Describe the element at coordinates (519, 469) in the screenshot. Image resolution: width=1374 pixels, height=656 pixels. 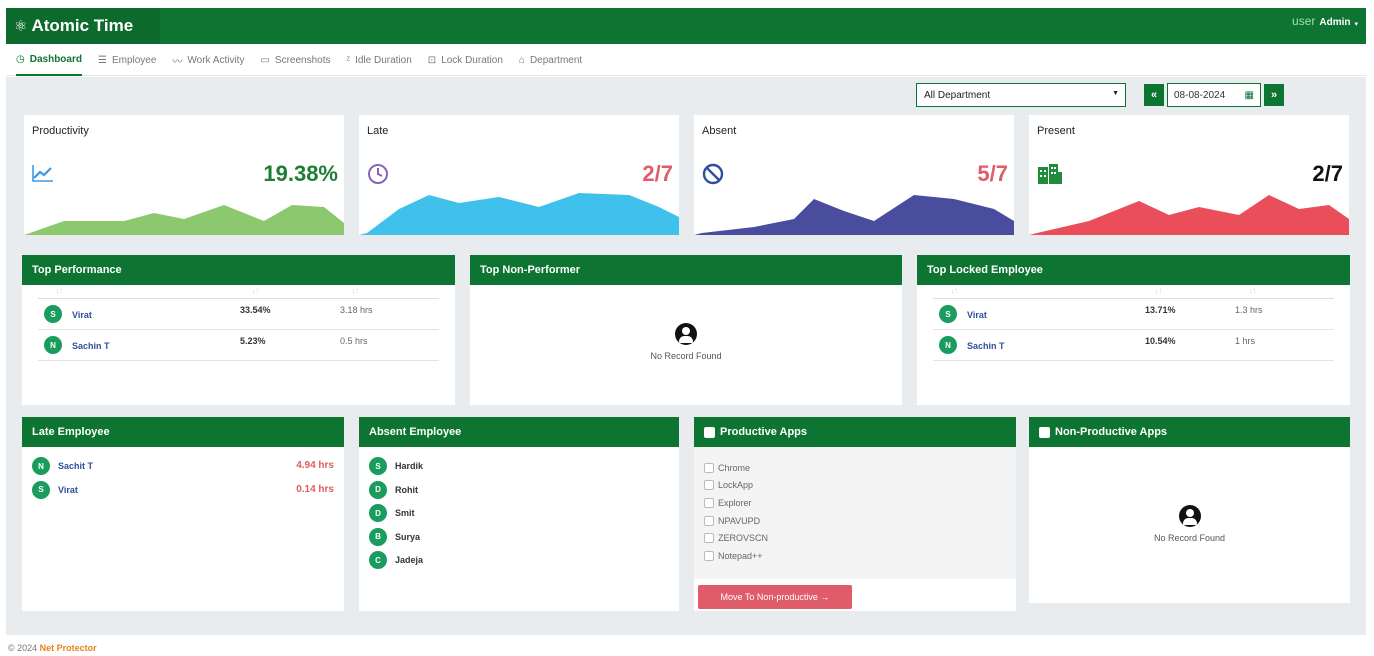
I see `list-item: S Hardik` at that location.